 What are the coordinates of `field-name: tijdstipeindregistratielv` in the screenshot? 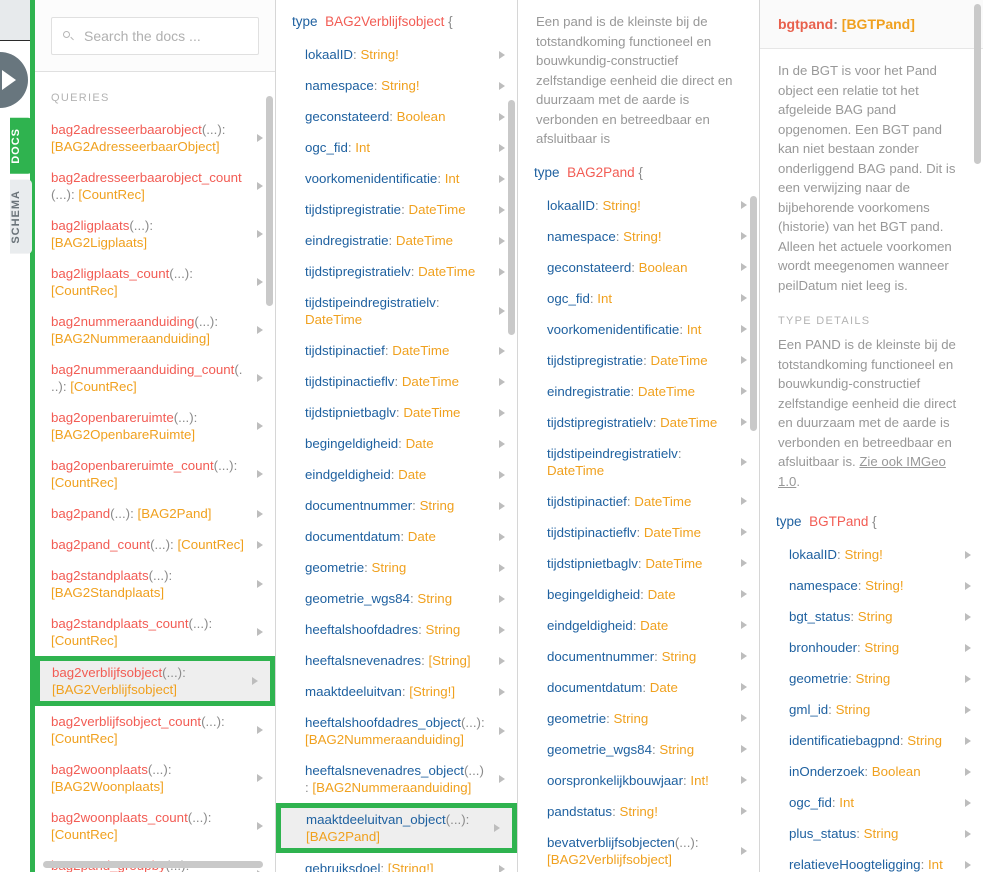 It's located at (370, 302).